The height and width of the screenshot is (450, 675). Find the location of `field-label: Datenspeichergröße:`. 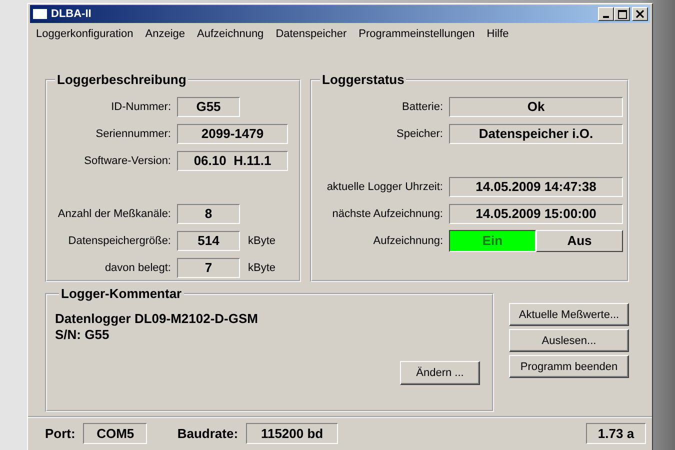

field-label: Datenspeichergröße: is located at coordinates (119, 240).